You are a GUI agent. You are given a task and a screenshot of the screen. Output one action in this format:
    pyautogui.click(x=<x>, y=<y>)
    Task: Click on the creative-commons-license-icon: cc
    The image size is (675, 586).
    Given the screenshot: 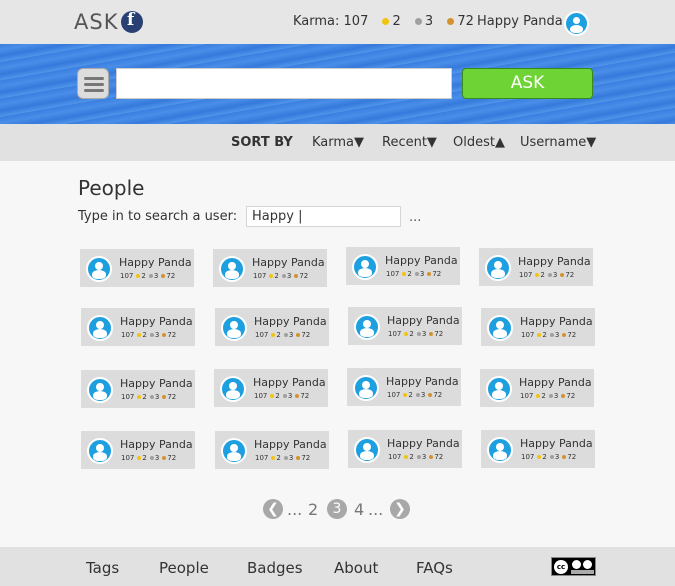 What is the action you would take?
    pyautogui.click(x=573, y=566)
    